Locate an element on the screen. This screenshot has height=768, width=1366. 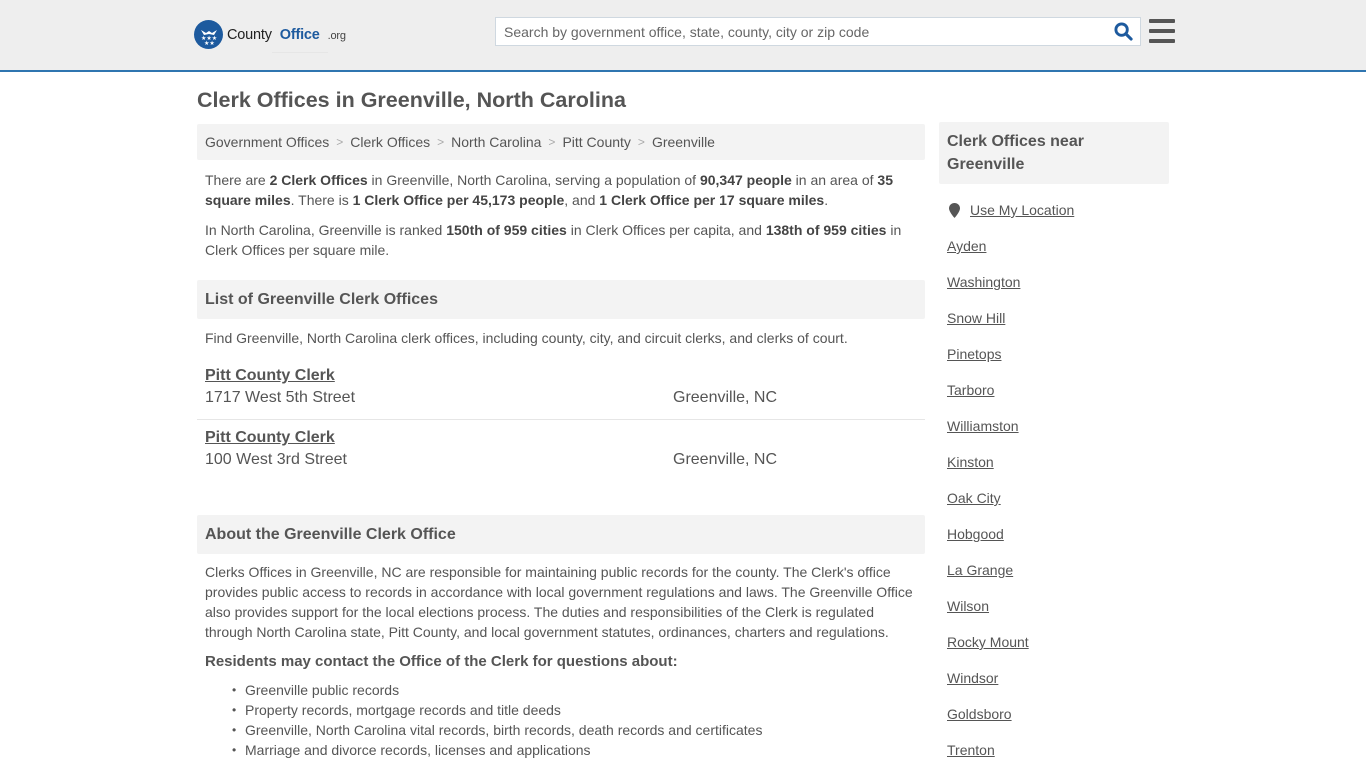
nearby-city-link: La Grange is located at coordinates (980, 570).